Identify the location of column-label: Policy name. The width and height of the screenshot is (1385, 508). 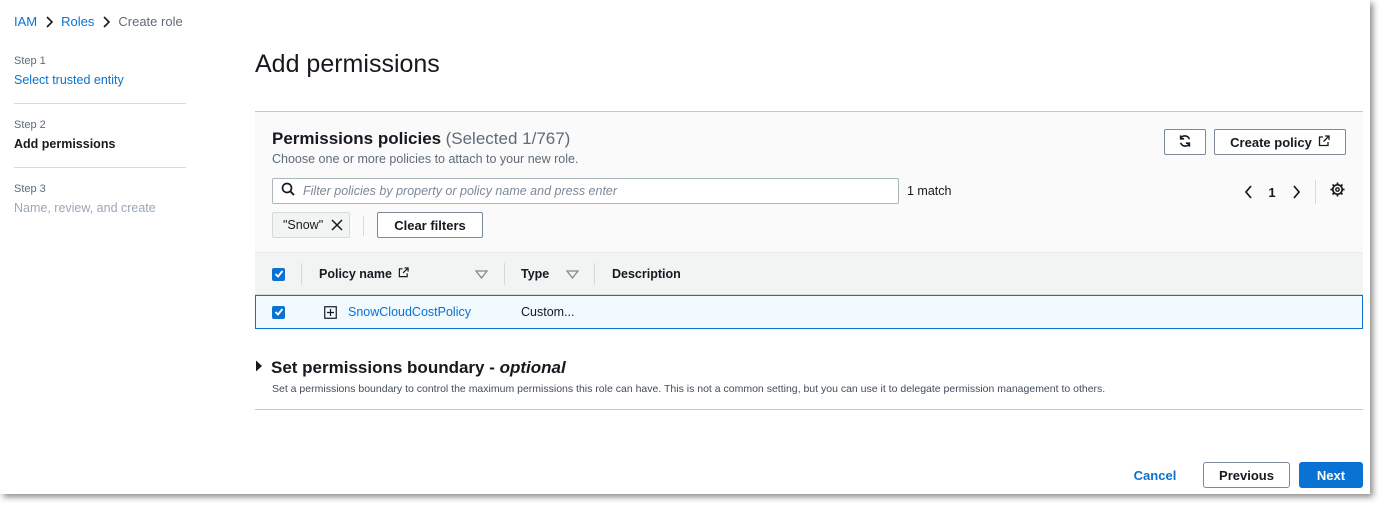
(355, 274).